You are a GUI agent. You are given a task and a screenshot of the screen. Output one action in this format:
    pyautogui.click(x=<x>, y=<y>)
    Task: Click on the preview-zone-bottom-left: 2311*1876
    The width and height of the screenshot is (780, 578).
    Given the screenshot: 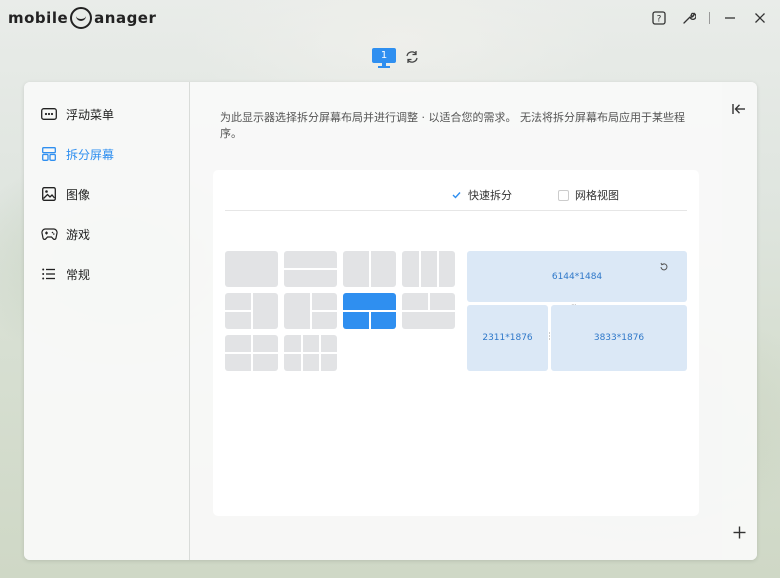 What is the action you would take?
    pyautogui.click(x=507, y=338)
    